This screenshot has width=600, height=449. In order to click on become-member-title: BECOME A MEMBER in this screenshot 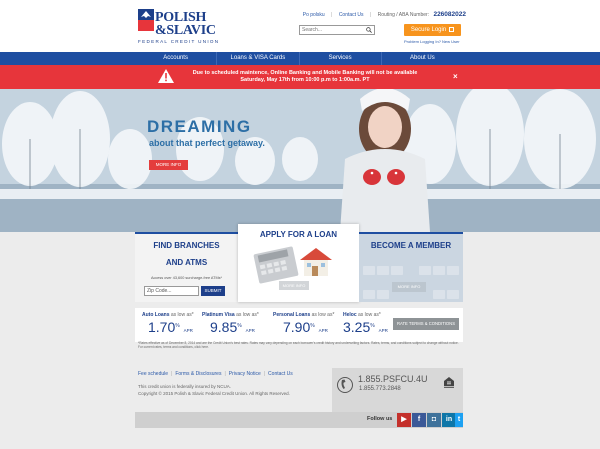, I will do `click(411, 245)`.